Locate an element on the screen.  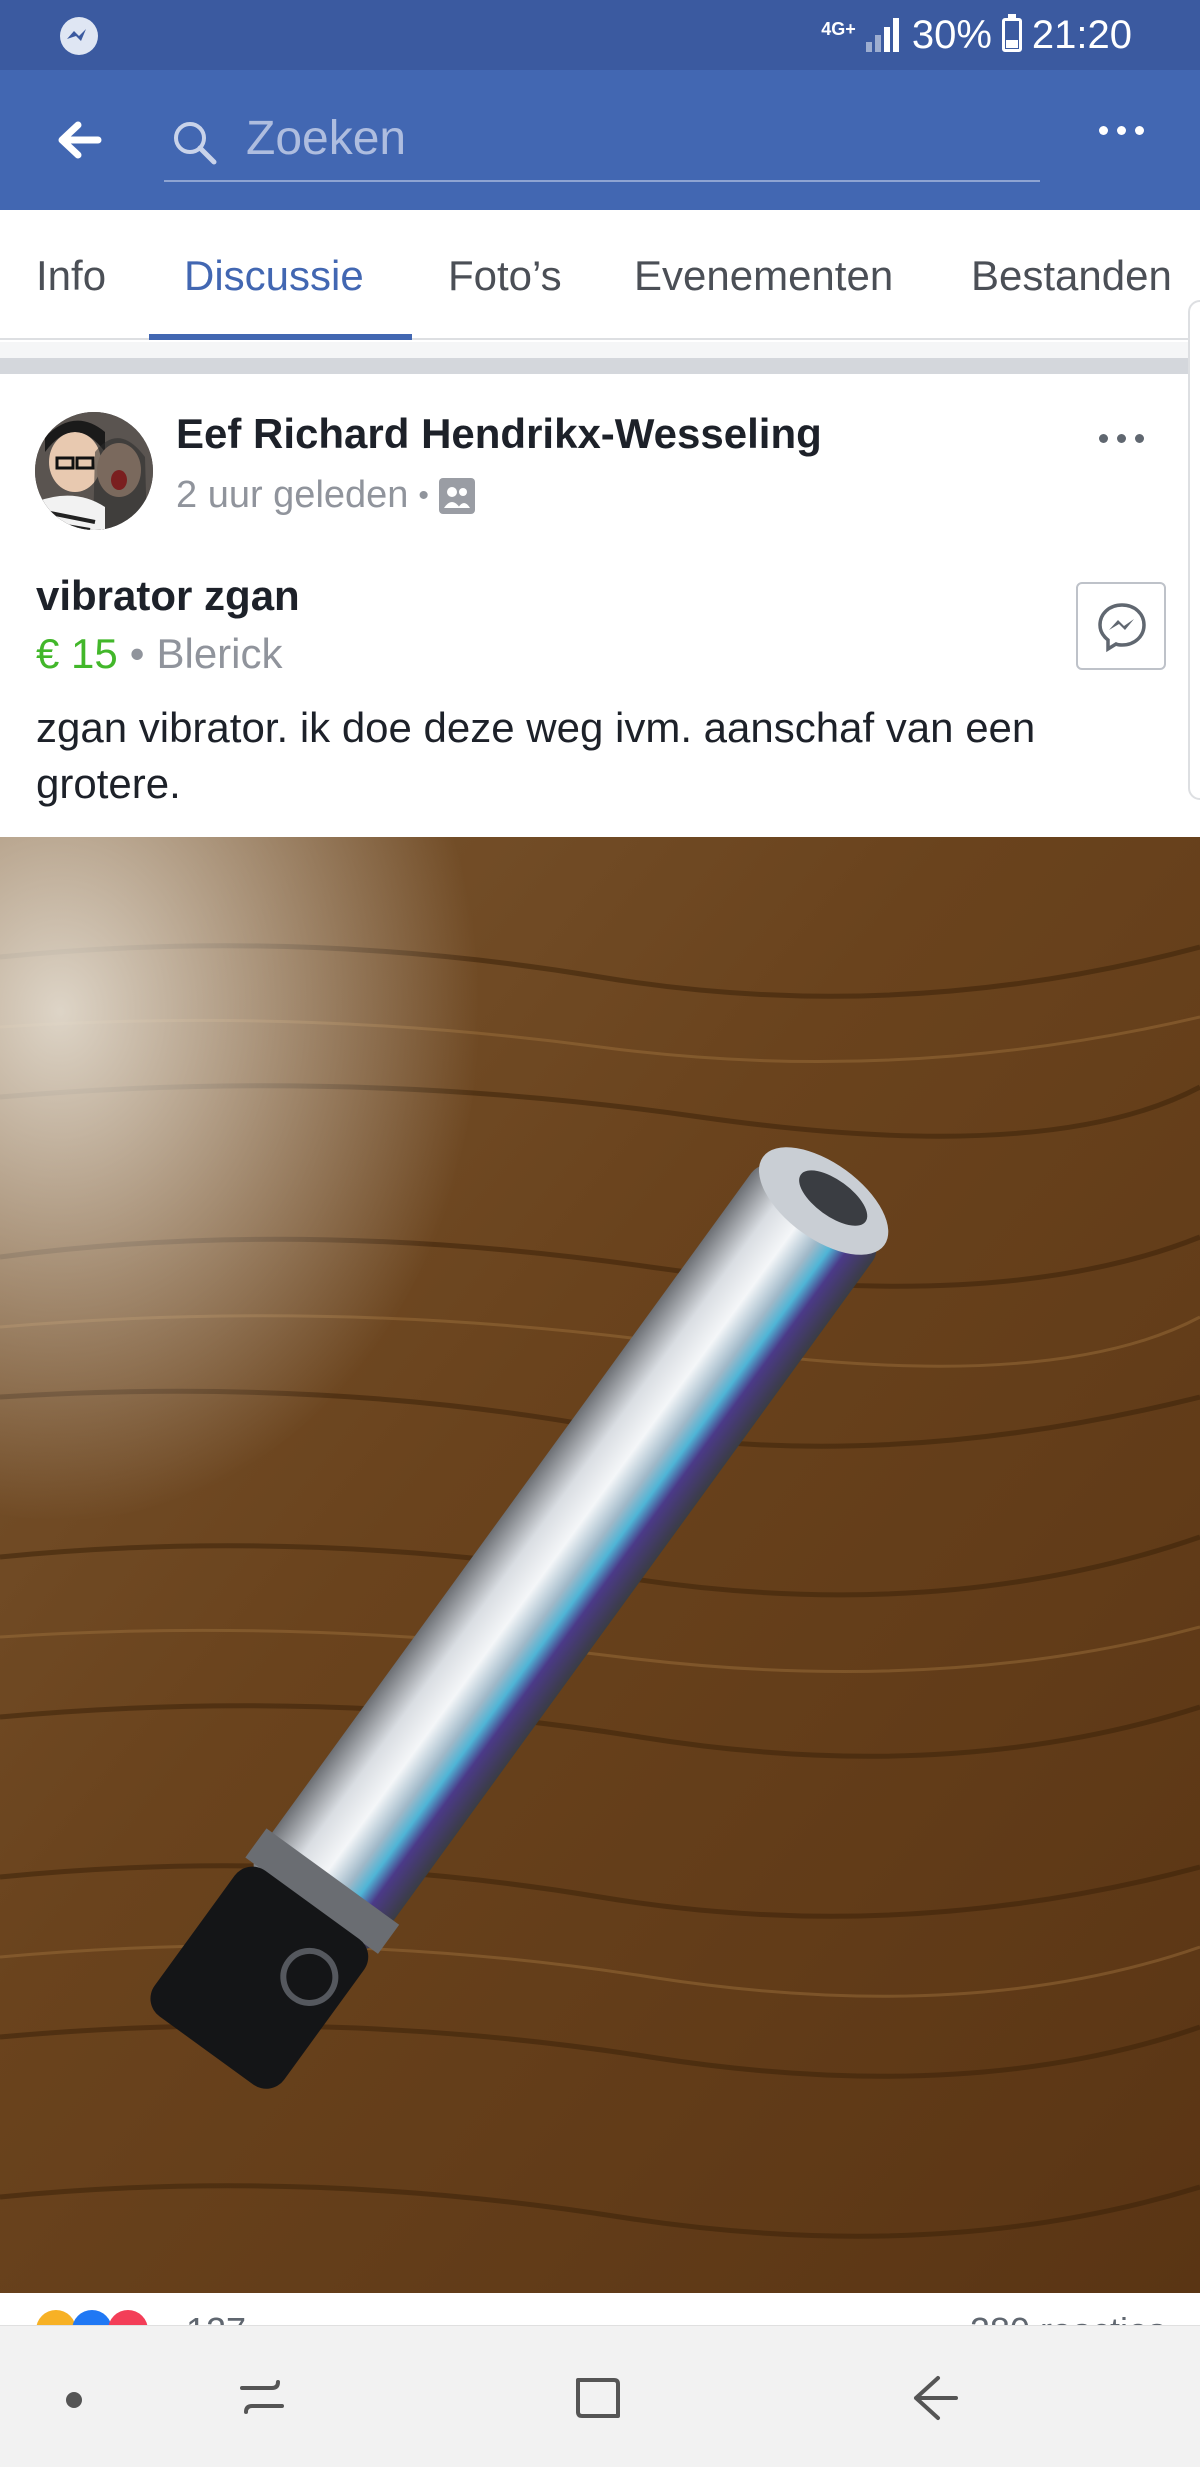
search-icon is located at coordinates (195, 143).